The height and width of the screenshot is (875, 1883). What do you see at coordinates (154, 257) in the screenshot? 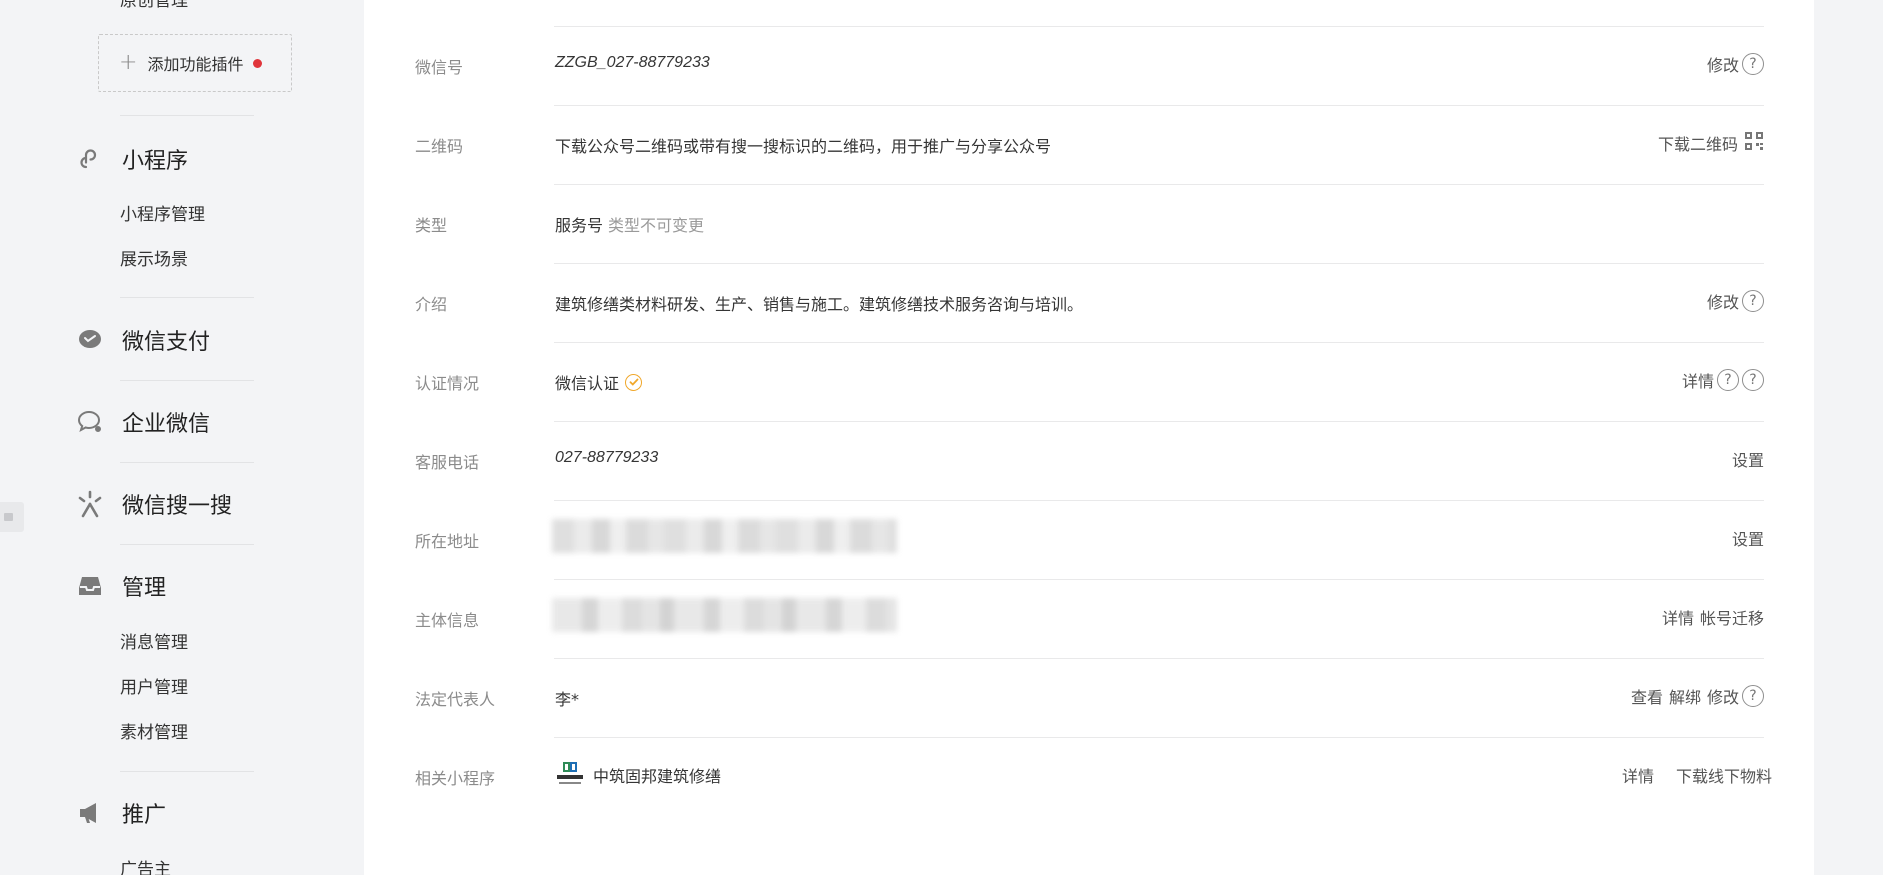
I see `sidebar-item-display-scenes: 展示场景` at bounding box center [154, 257].